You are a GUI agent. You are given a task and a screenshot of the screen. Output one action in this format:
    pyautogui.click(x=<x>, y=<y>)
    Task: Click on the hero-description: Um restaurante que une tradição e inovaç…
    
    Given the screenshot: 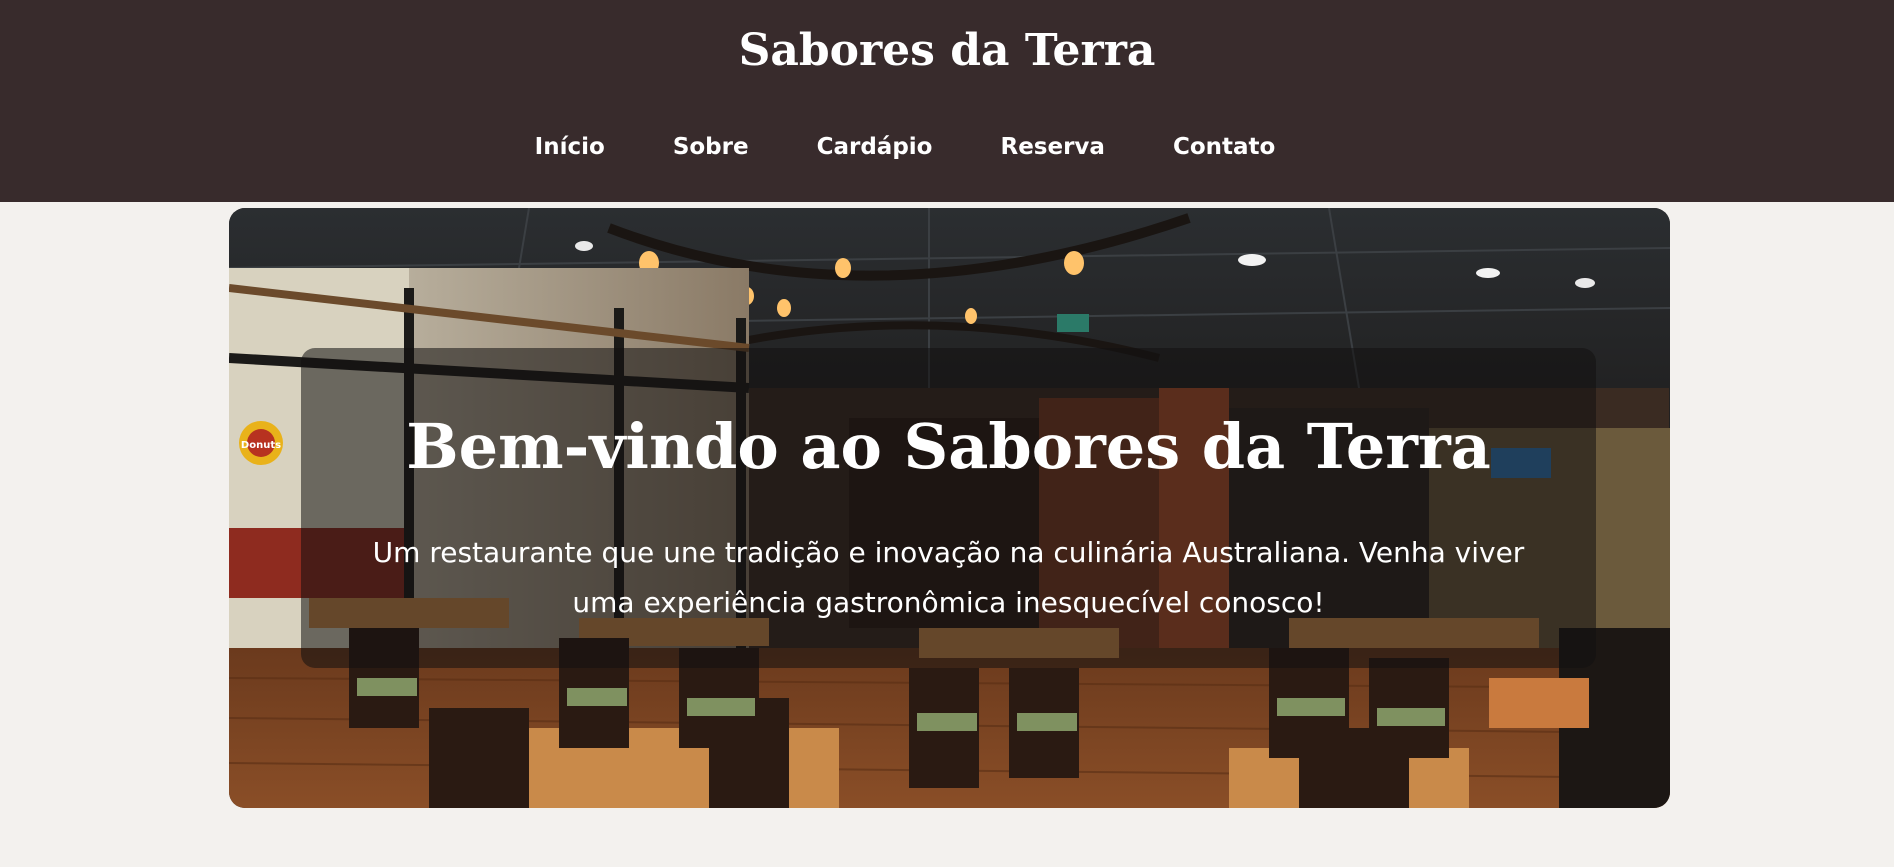 What is the action you would take?
    pyautogui.click(x=948, y=577)
    